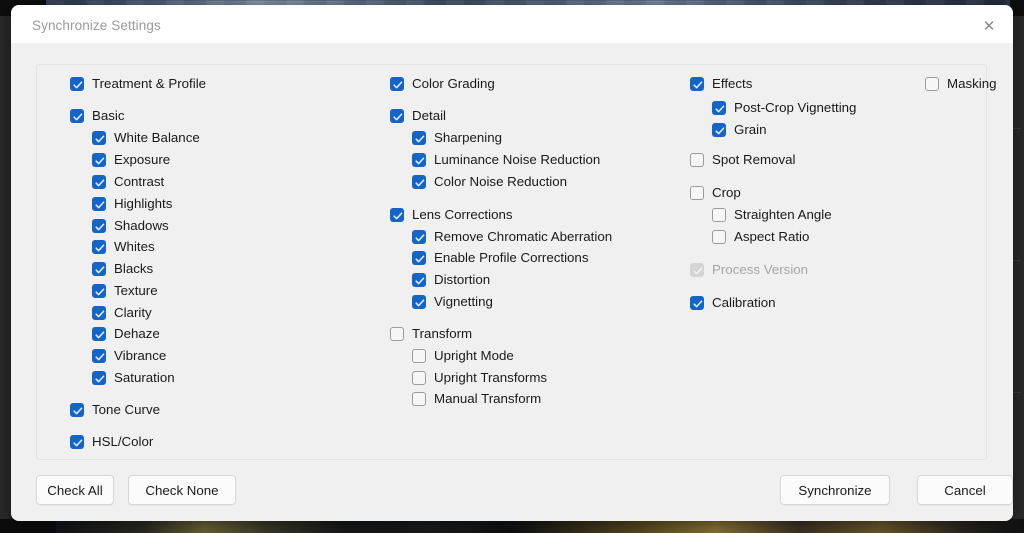 This screenshot has width=1024, height=533. I want to click on checkbox-label: Distortion, so click(462, 280).